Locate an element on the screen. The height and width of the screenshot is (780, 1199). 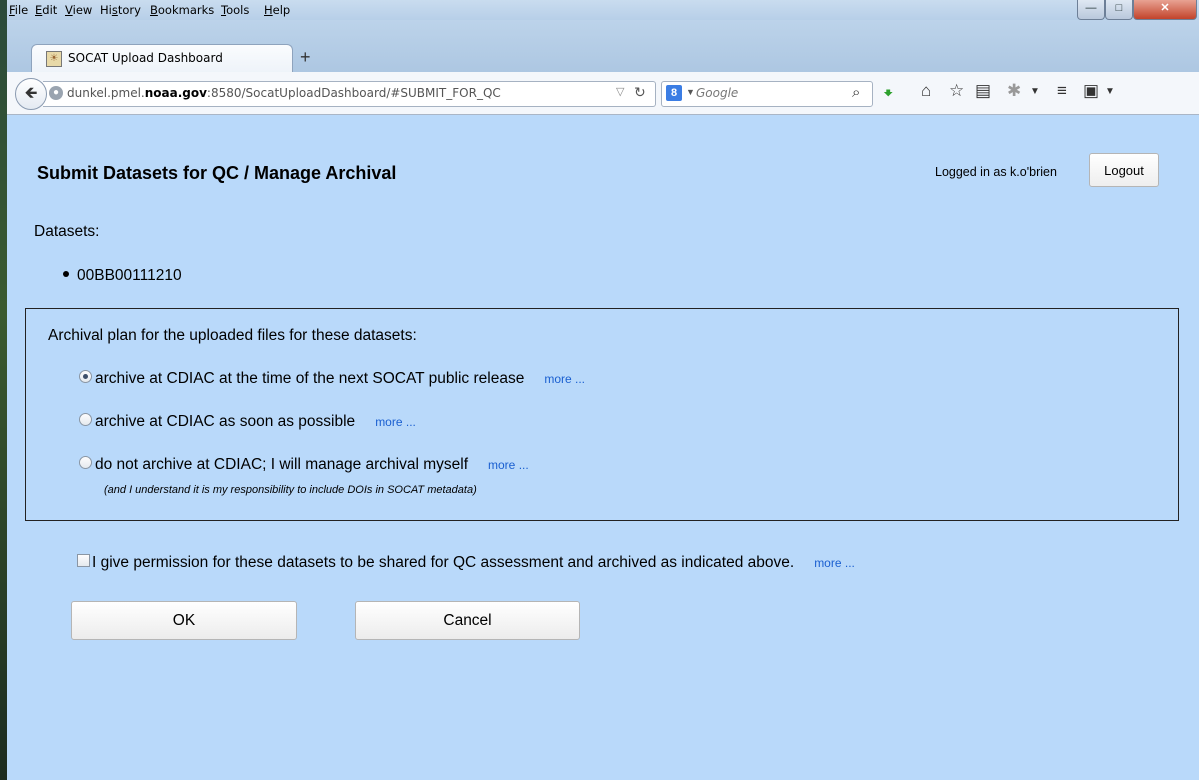
menu-tools: Tools is located at coordinates (235, 10).